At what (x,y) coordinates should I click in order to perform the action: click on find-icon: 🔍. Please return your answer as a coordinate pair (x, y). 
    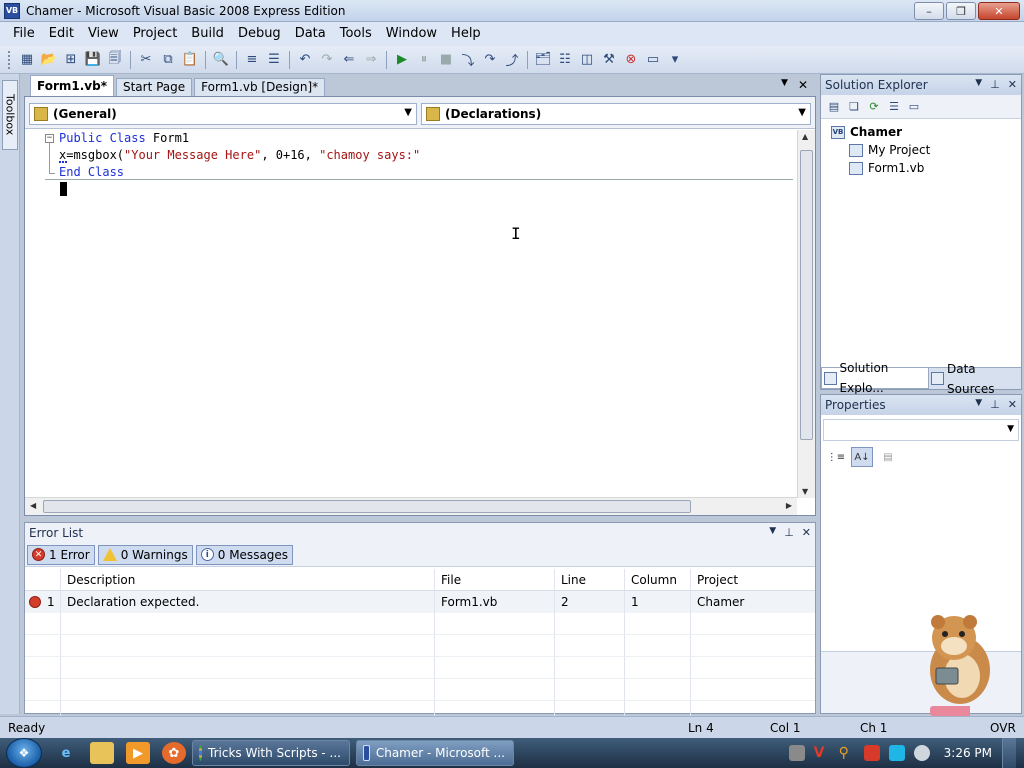
    Looking at the image, I should click on (221, 60).